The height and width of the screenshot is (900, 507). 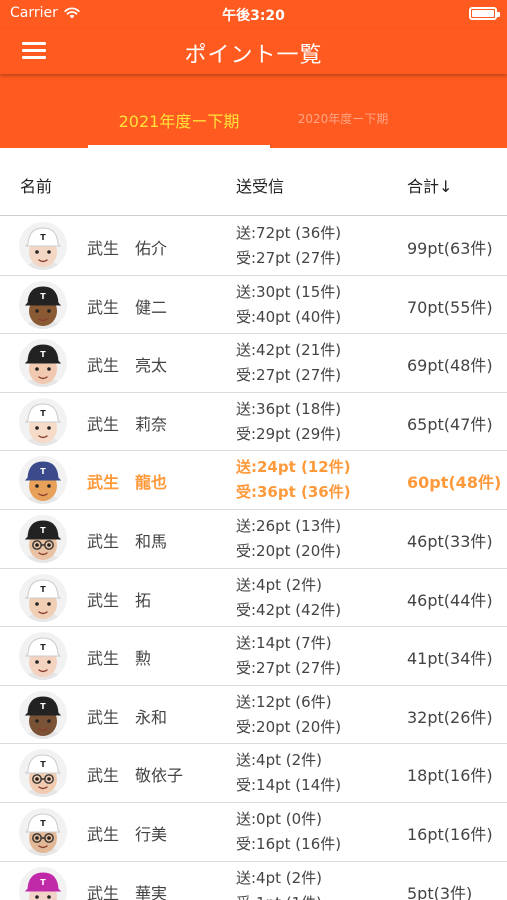 What do you see at coordinates (429, 185) in the screenshot?
I see `column-header-total-sort: 合計↓` at bounding box center [429, 185].